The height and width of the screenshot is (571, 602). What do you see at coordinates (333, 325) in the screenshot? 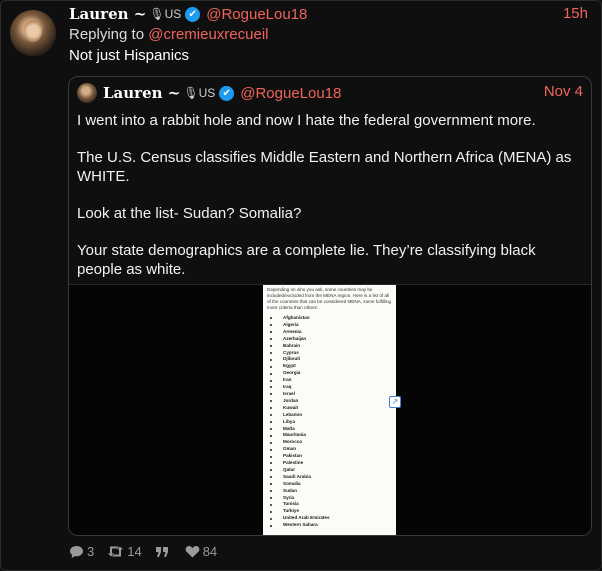
I see `country-list-item: Algeria` at bounding box center [333, 325].